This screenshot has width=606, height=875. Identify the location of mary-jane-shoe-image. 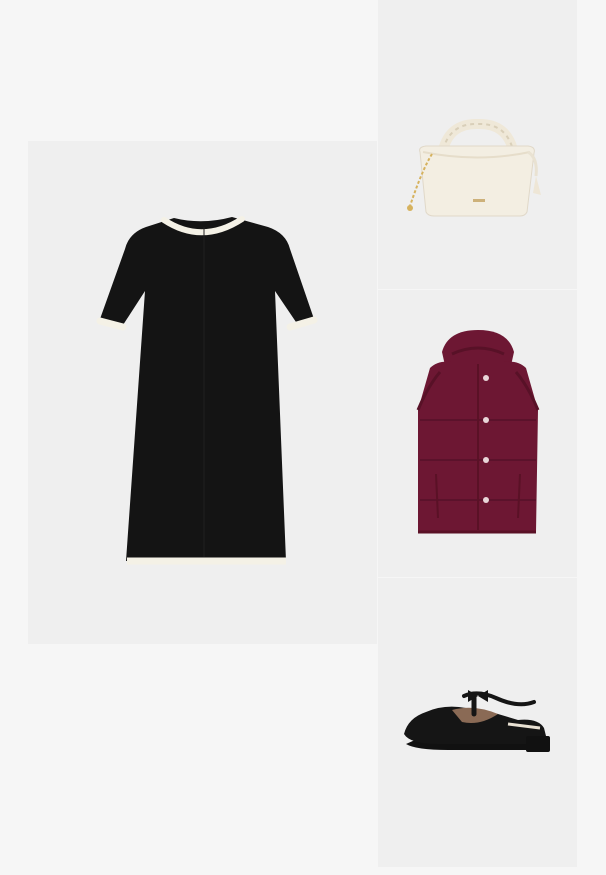
(477, 721).